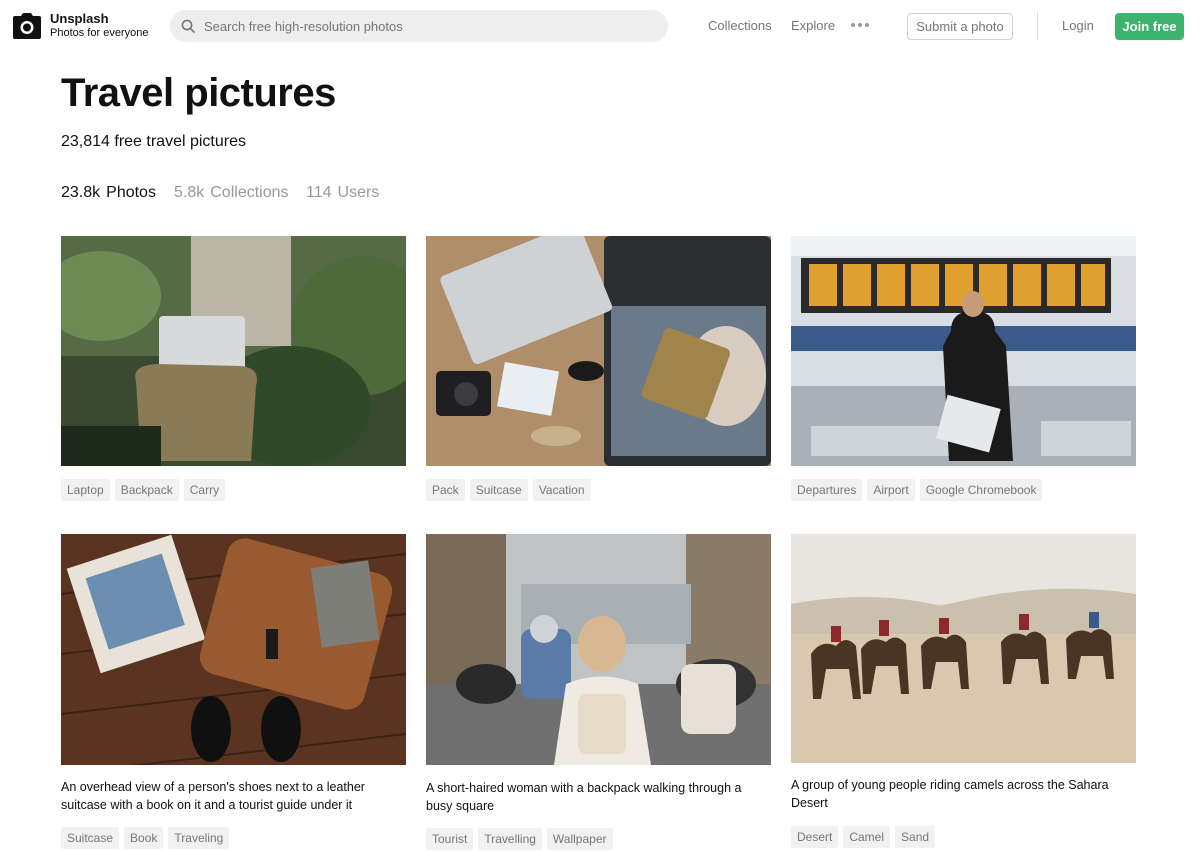 The width and height of the screenshot is (1200, 851). I want to click on tag-google-chromebook: Google Chromebook, so click(981, 490).